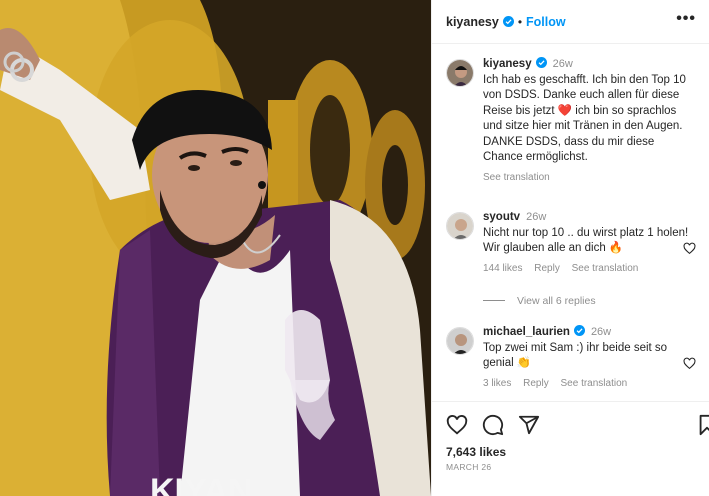 This screenshot has width=709, height=496. Describe the element at coordinates (494, 300) in the screenshot. I see `replies-divider` at that location.